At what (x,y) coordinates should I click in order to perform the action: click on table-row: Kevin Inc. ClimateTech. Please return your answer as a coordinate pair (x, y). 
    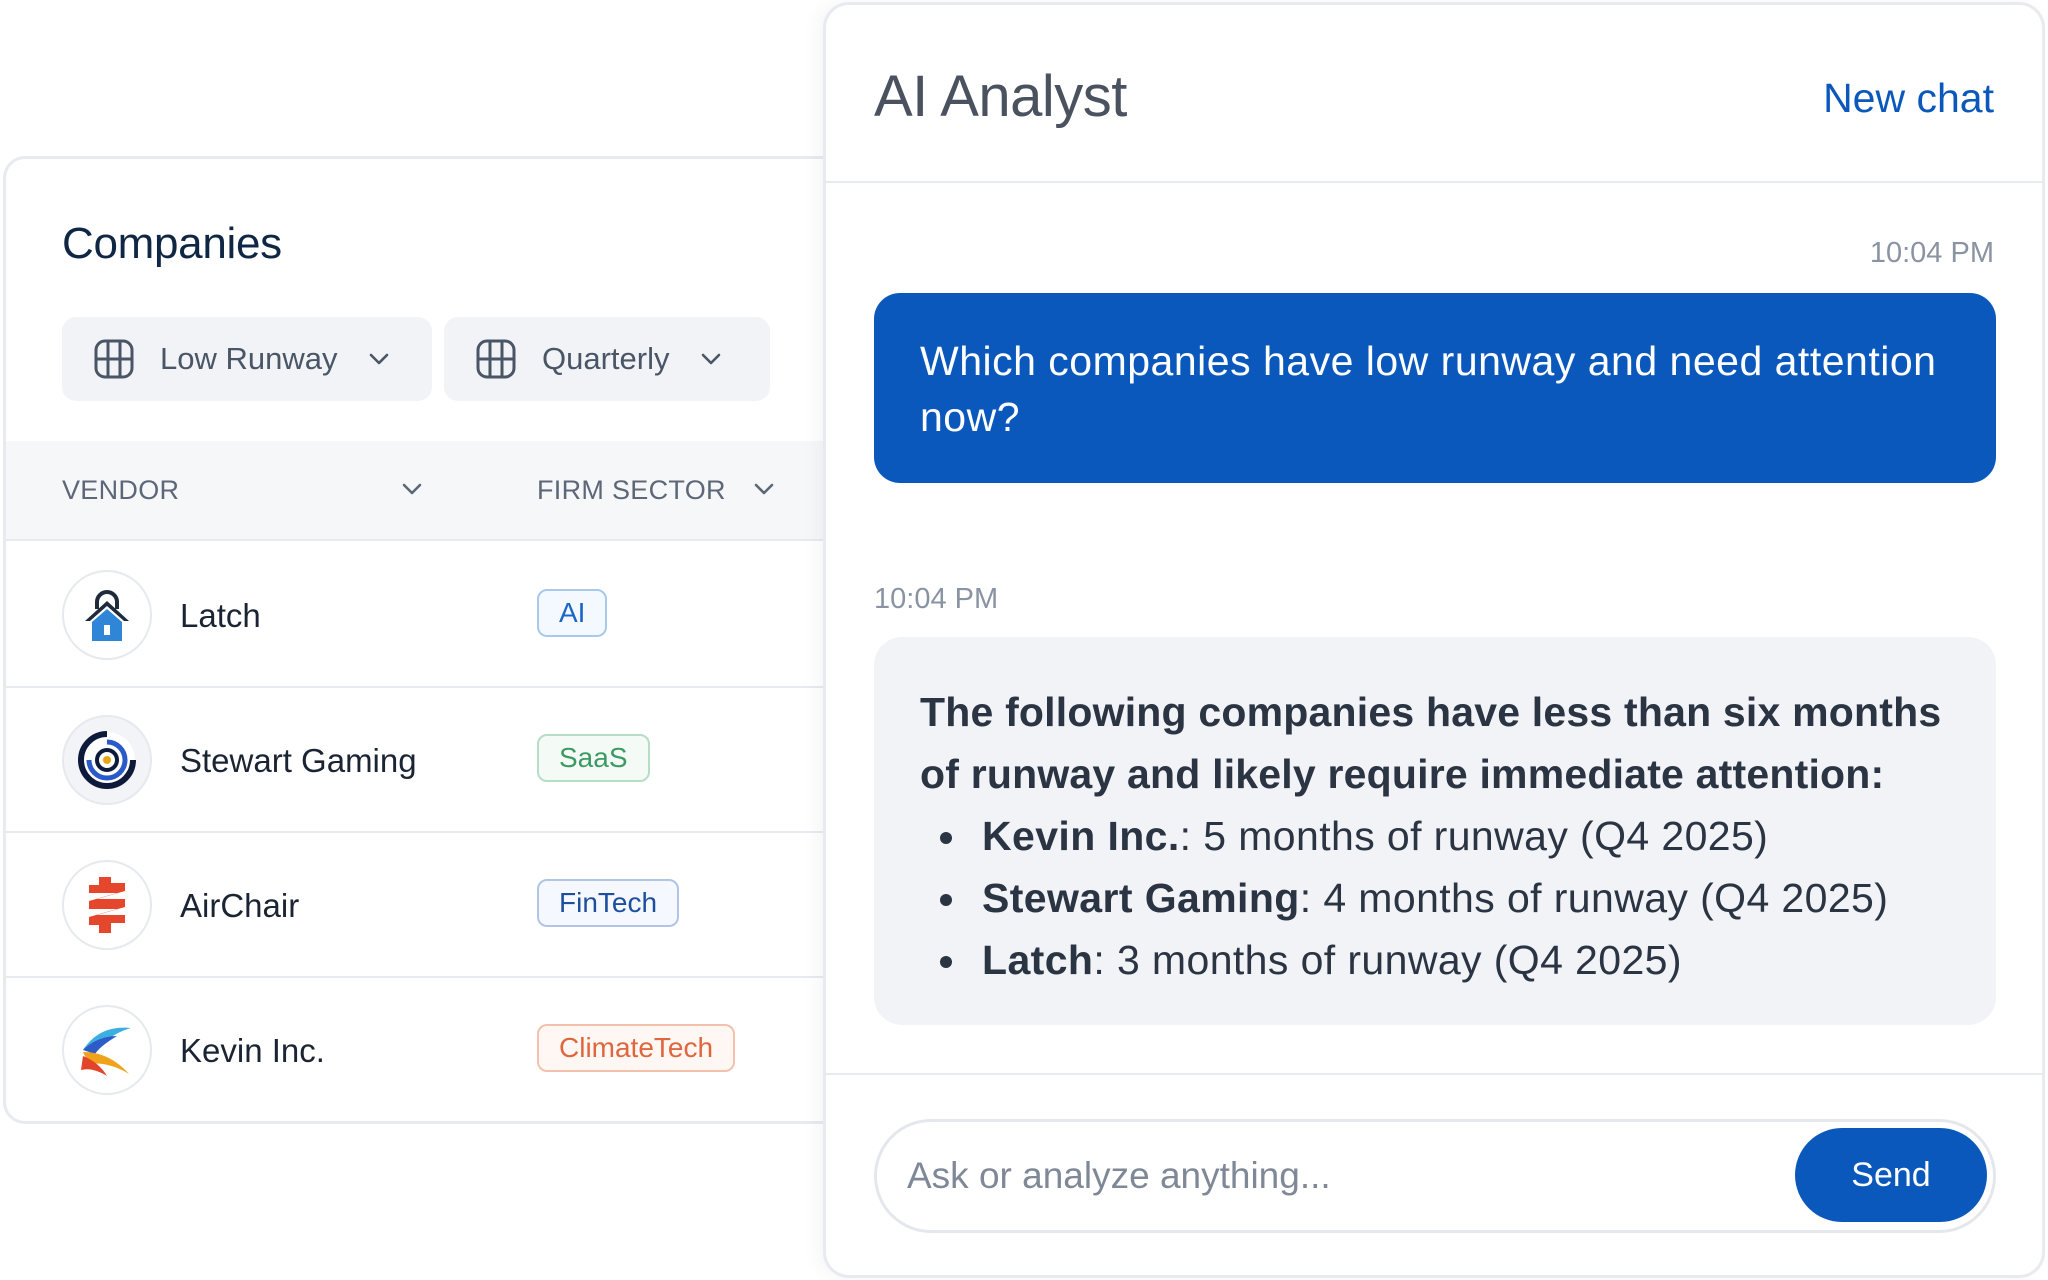
    Looking at the image, I should click on (453, 1049).